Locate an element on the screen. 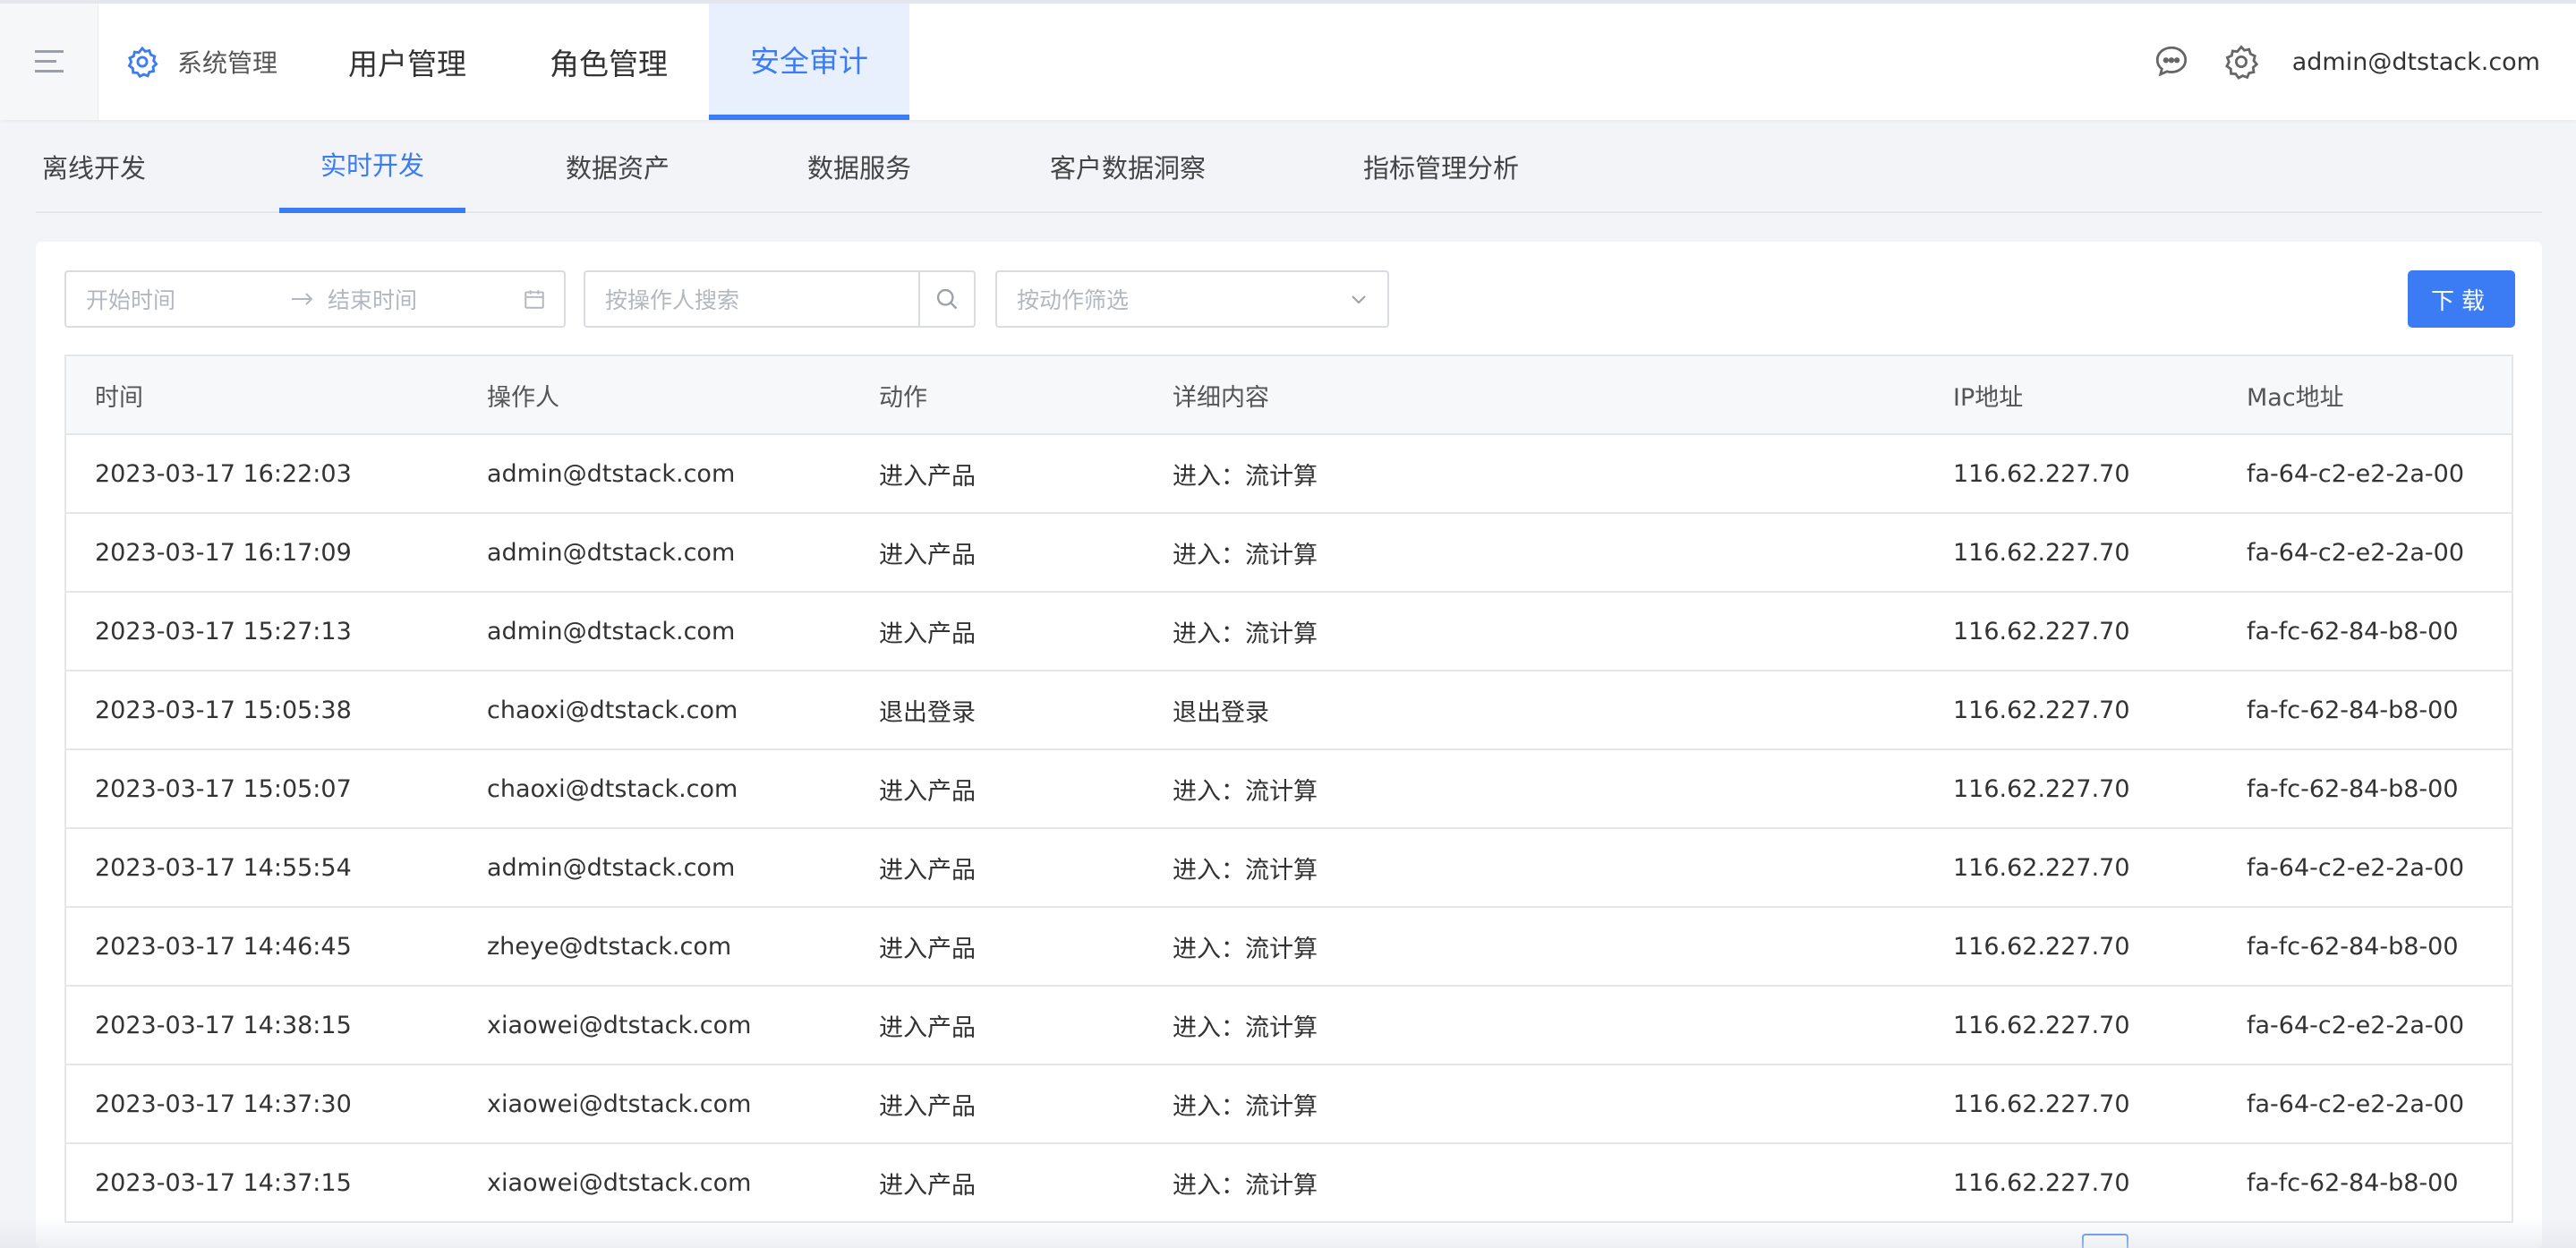  cell-time: 2023-03-17 15:05:38 is located at coordinates (223, 710).